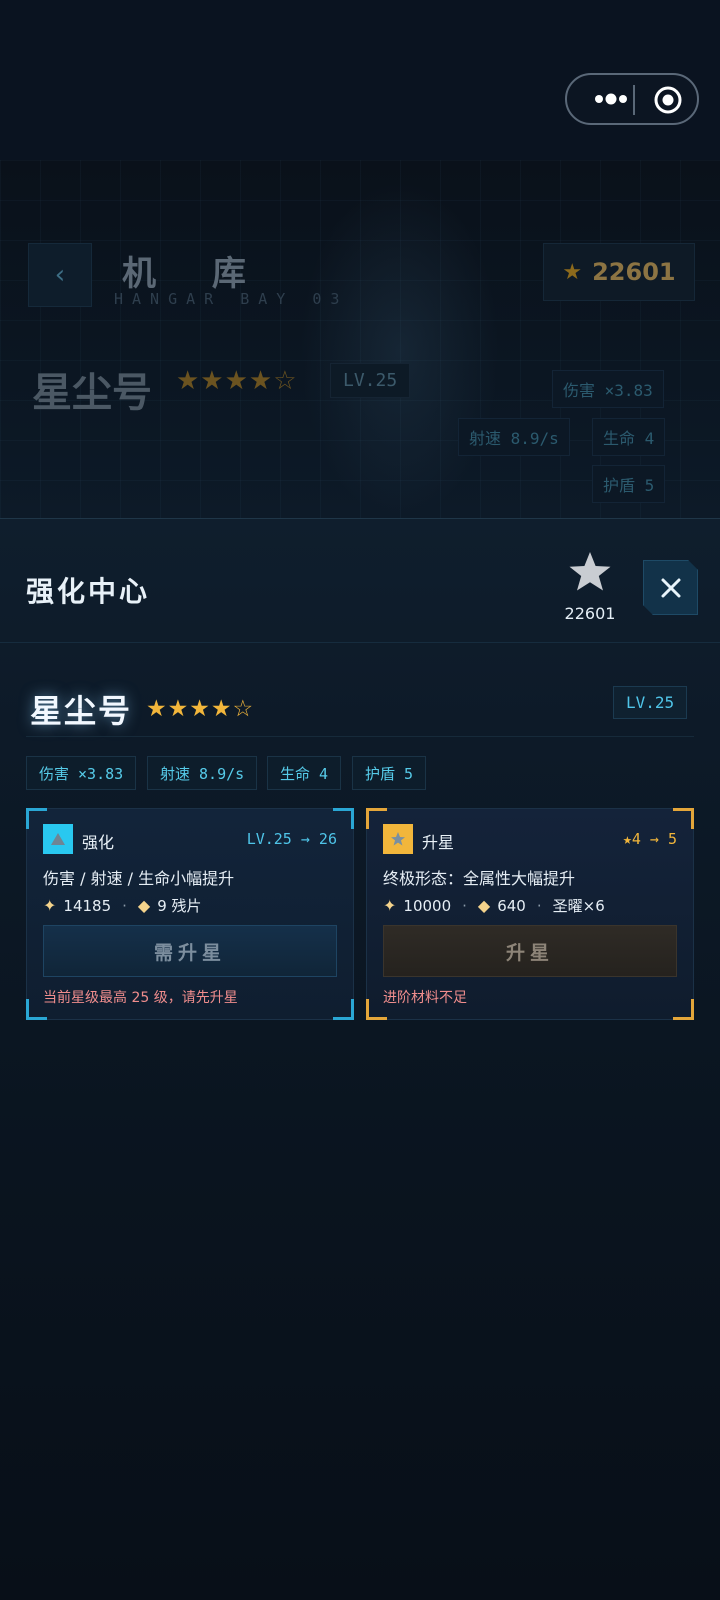 This screenshot has width=720, height=1600. What do you see at coordinates (634, 272) in the screenshot?
I see `hangar-coin-value: 22601` at bounding box center [634, 272].